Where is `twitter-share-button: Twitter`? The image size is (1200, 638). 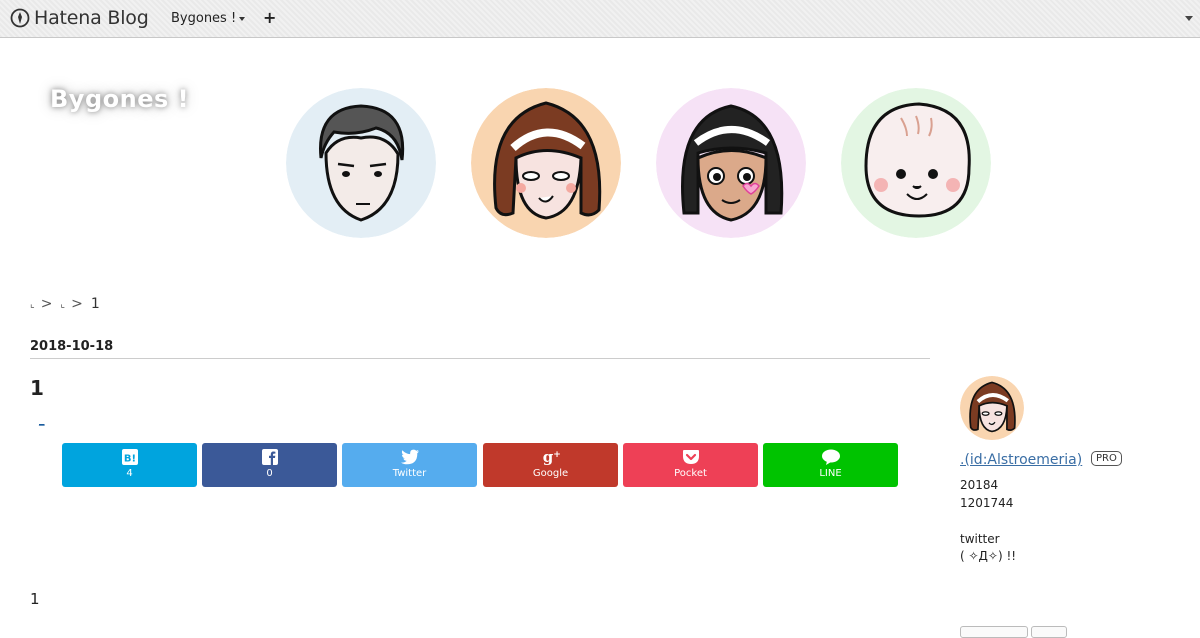
twitter-share-button: Twitter is located at coordinates (409, 465).